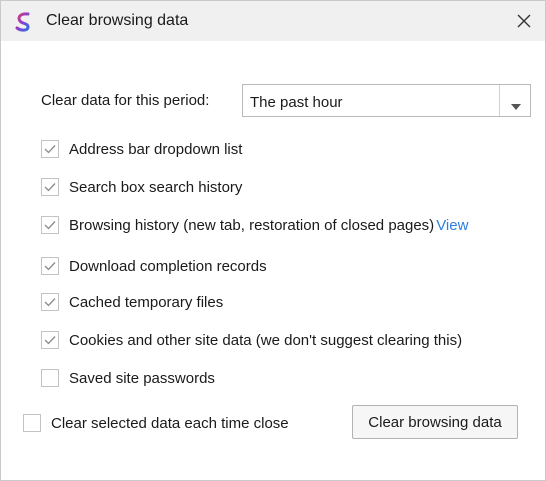  Describe the element at coordinates (168, 266) in the screenshot. I see `option-label: Download completion records` at that location.